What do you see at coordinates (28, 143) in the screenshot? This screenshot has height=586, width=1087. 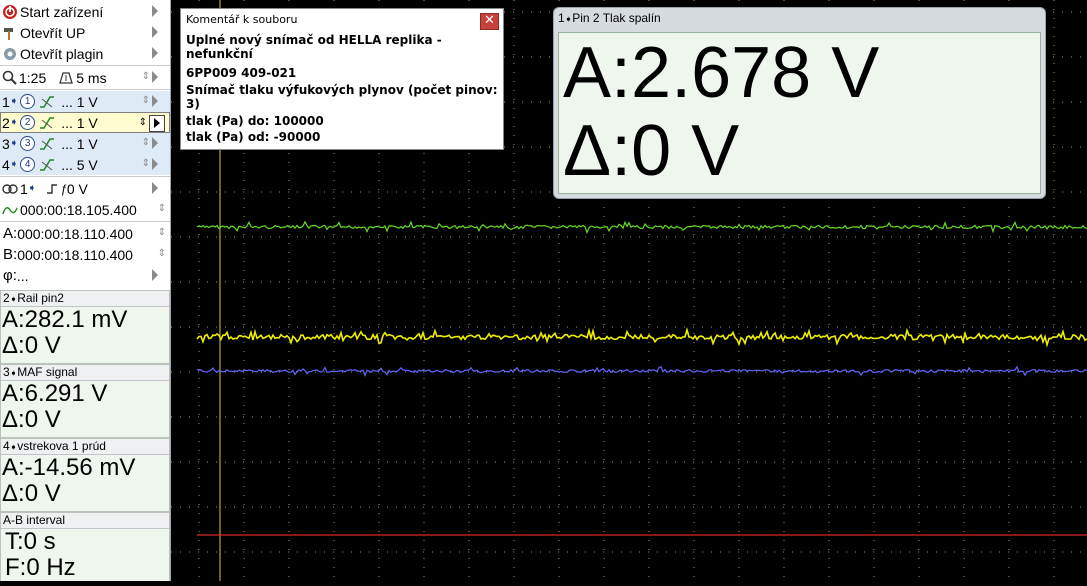 I see `channel-circle-icon: 3` at bounding box center [28, 143].